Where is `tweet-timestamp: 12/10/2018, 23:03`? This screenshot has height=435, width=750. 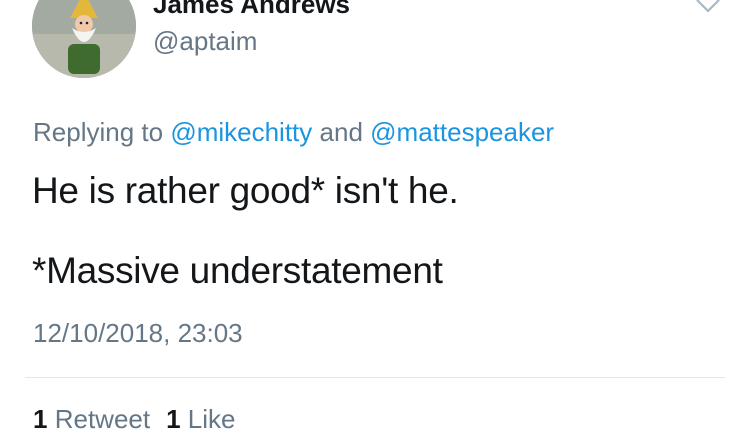 tweet-timestamp: 12/10/2018, 23:03 is located at coordinates (138, 333).